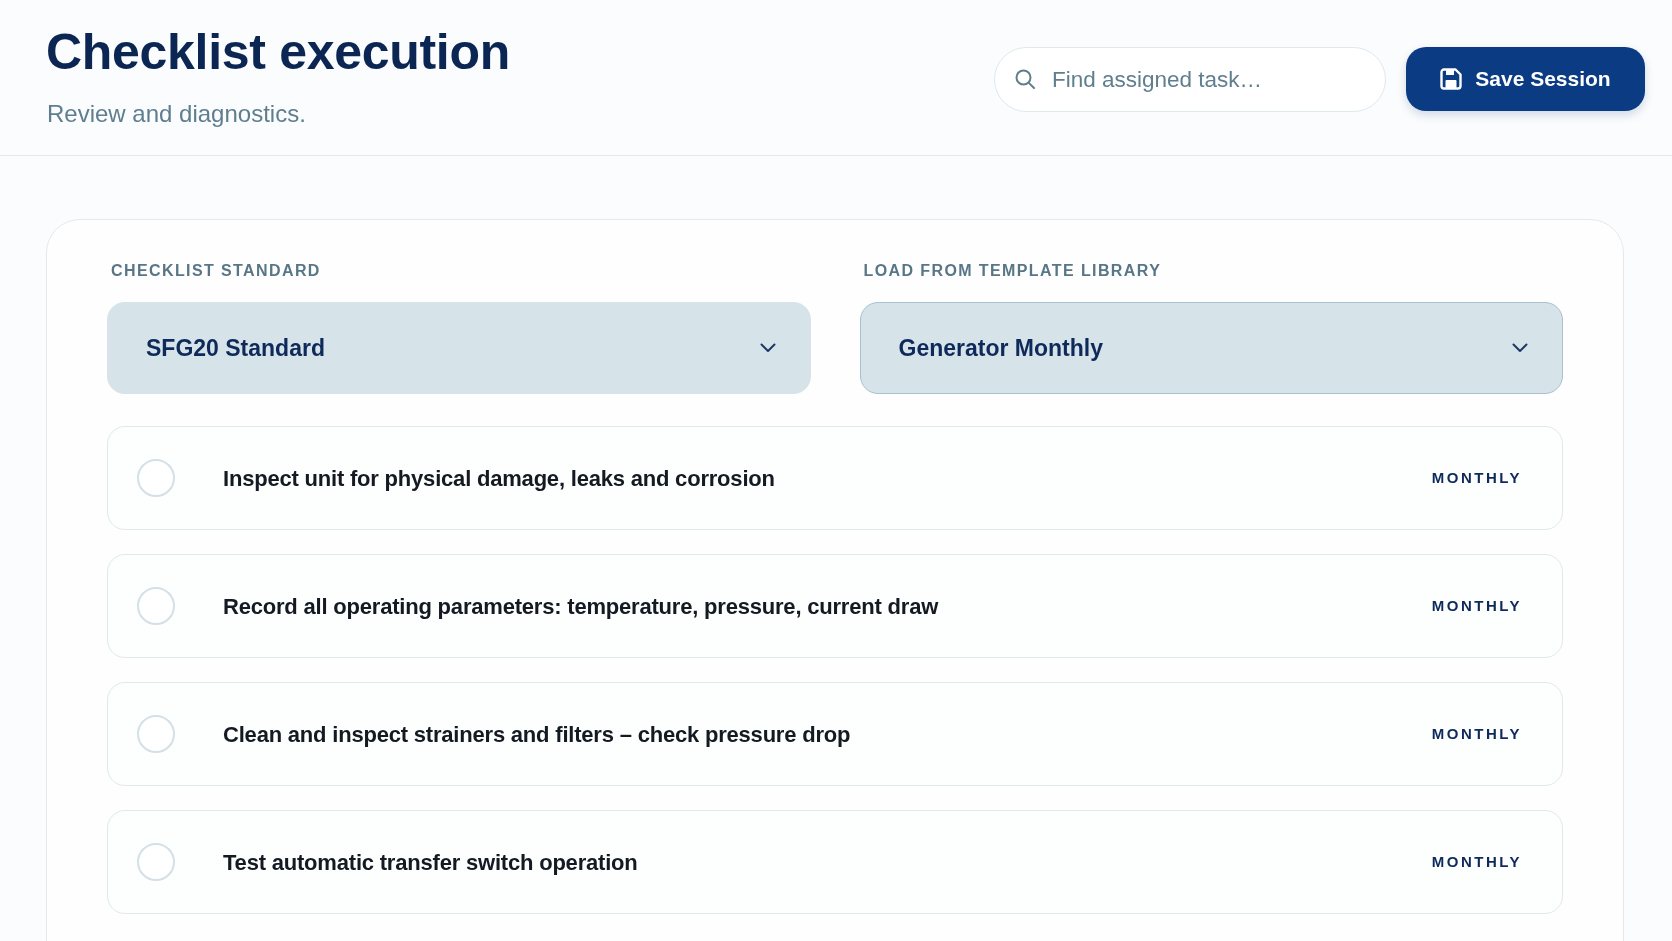 Image resolution: width=1672 pixels, height=941 pixels. Describe the element at coordinates (1525, 79) in the screenshot. I see `save-session-button: Save Session` at that location.